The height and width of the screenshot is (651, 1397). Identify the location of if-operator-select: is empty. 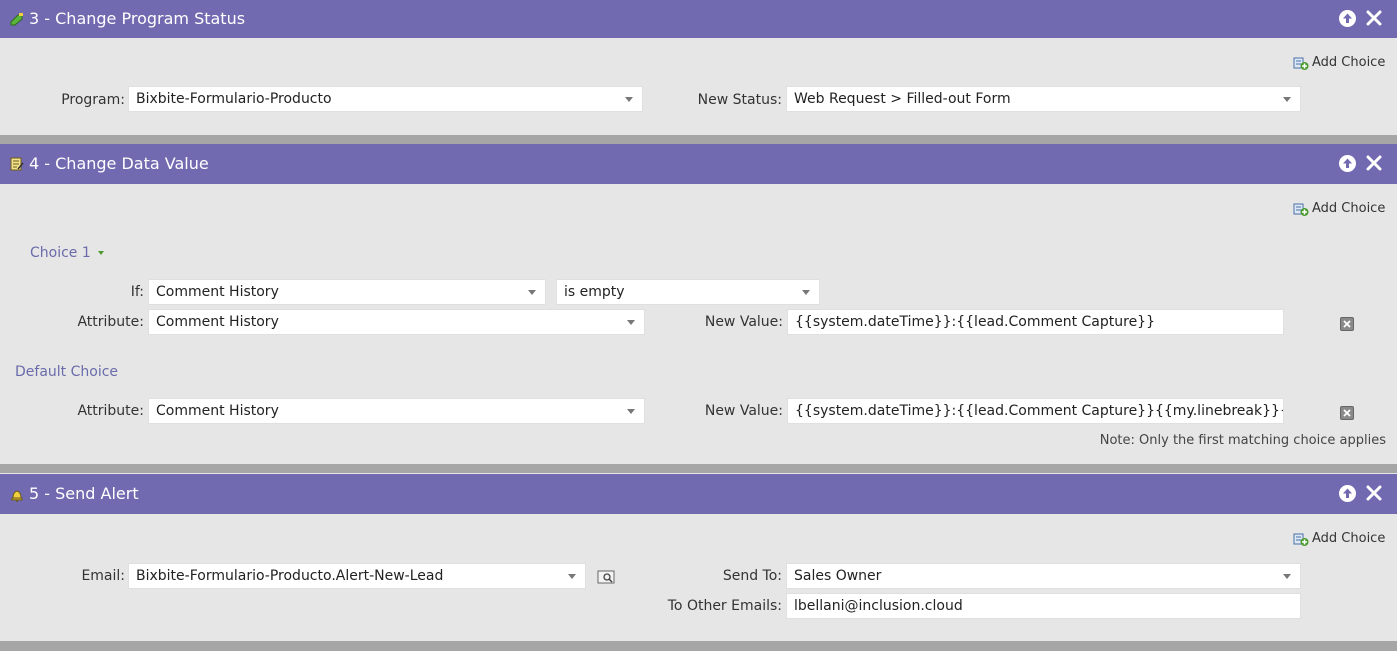
(688, 292).